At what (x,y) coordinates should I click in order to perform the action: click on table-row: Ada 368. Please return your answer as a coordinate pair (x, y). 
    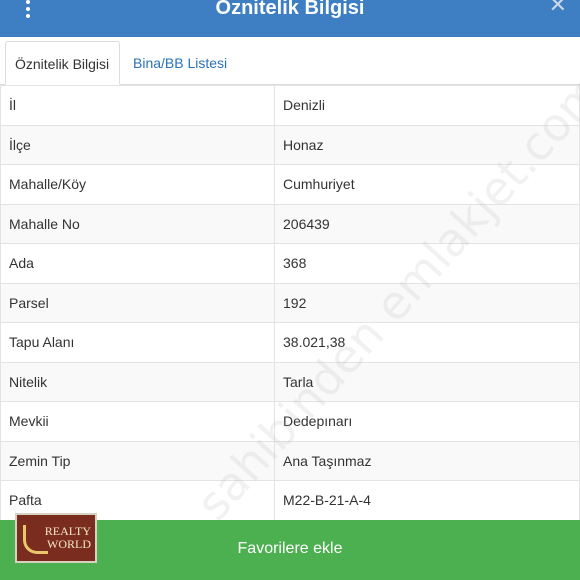
    Looking at the image, I should click on (290, 263).